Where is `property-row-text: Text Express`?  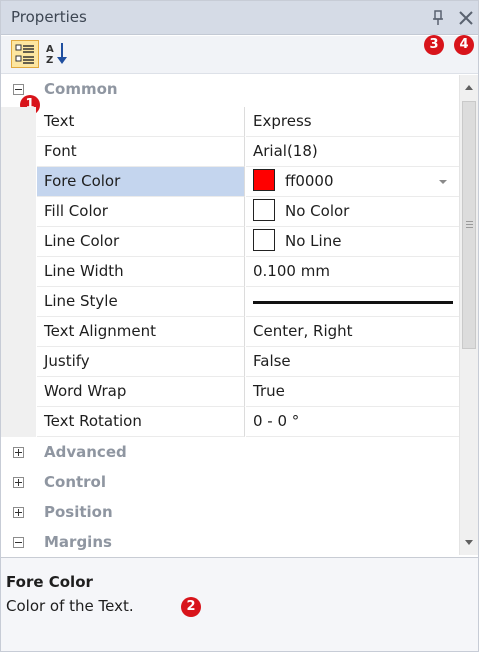 property-row-text: Text Express is located at coordinates (230, 122).